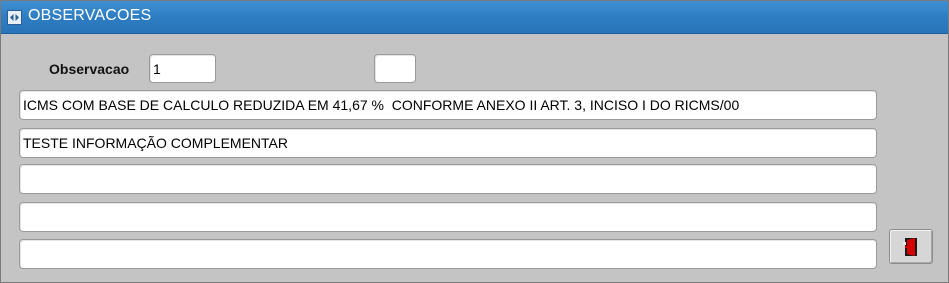 The height and width of the screenshot is (283, 949). I want to click on exit-door-icon, so click(911, 247).